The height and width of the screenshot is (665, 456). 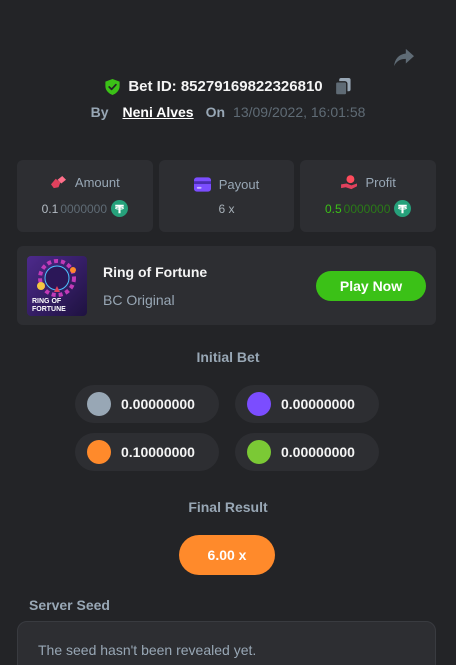 I want to click on bet-id-row: Bet ID: 85279169822326810, so click(x=228, y=86).